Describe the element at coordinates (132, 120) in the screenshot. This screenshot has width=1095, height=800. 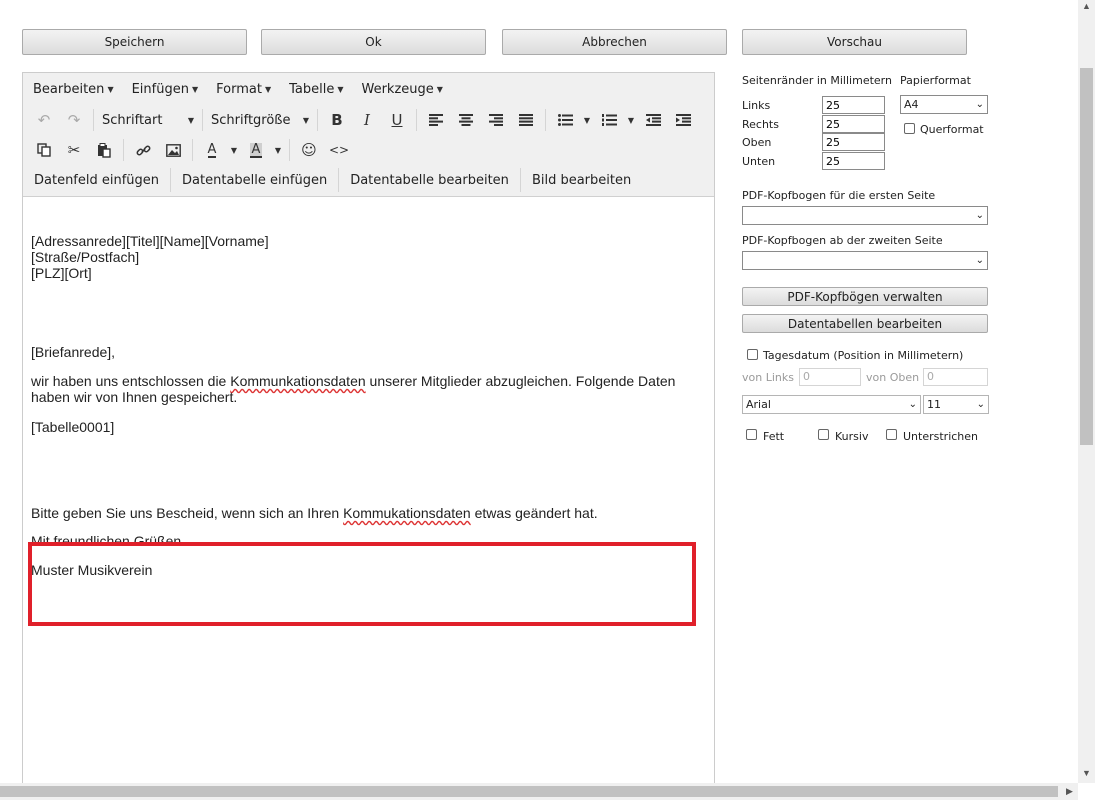
I see `font-family-label: Schriftart` at that location.